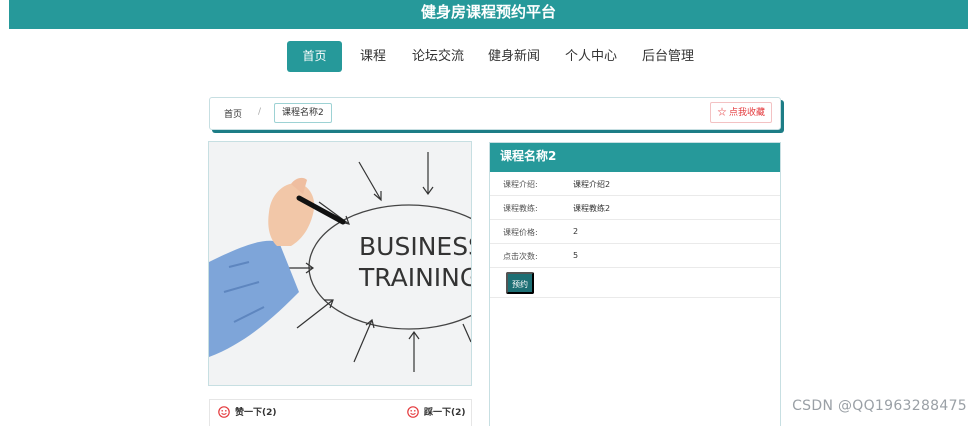  Describe the element at coordinates (520, 283) in the screenshot. I see `book-button: 预约` at that location.